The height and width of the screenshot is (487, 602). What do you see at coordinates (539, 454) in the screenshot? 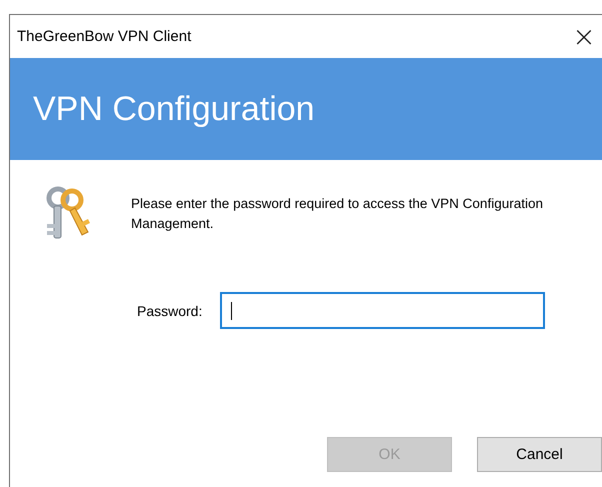
I see `cancel-button: Cancel` at bounding box center [539, 454].